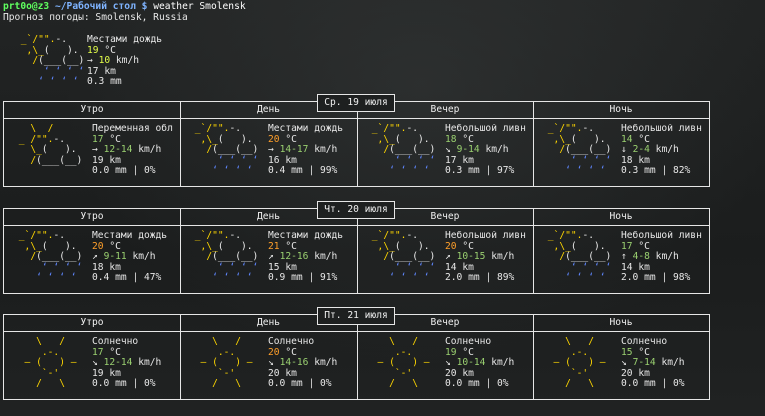 This screenshot has height=416, width=765. I want to click on rain-chance: 82%, so click(682, 171).